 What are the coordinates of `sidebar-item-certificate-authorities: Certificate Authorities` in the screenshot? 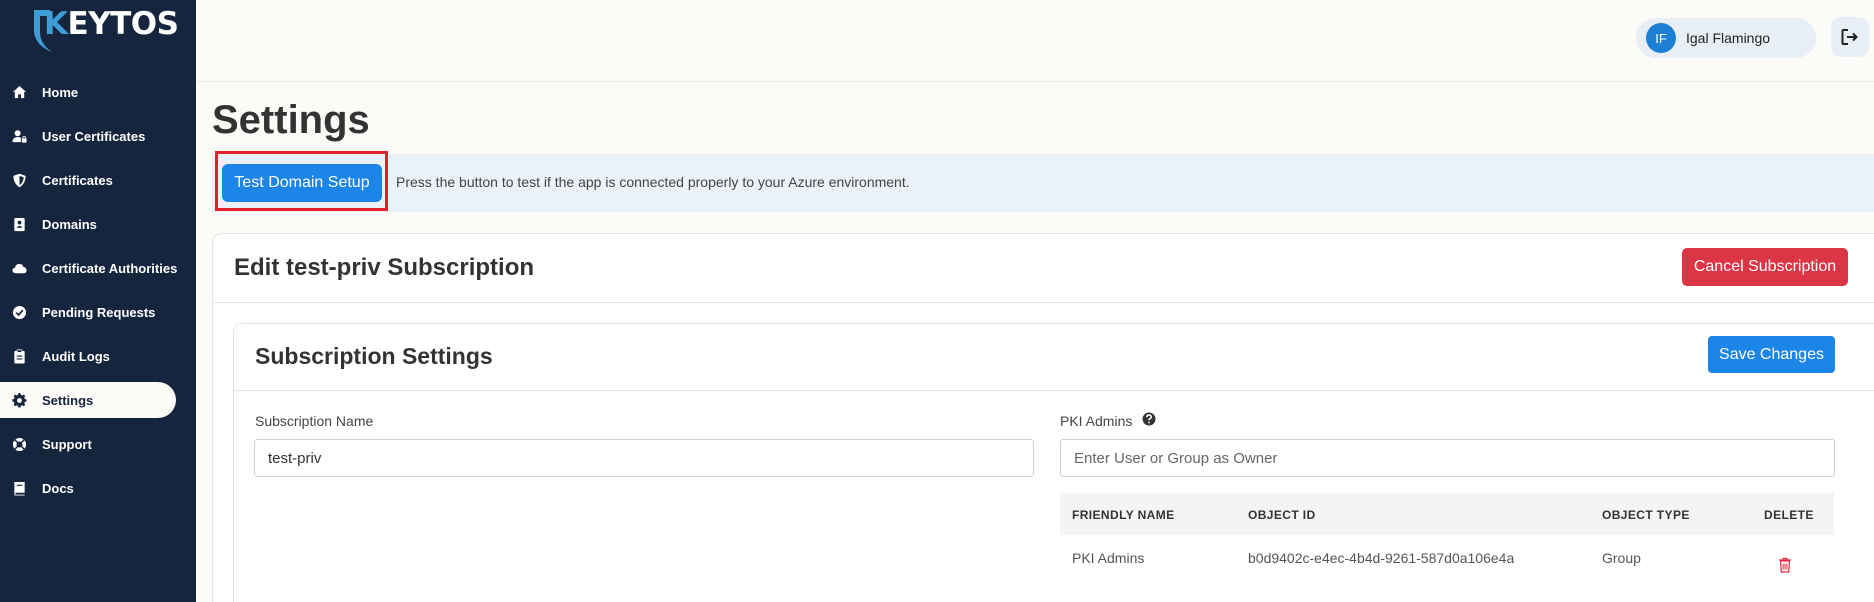 It's located at (98, 268).